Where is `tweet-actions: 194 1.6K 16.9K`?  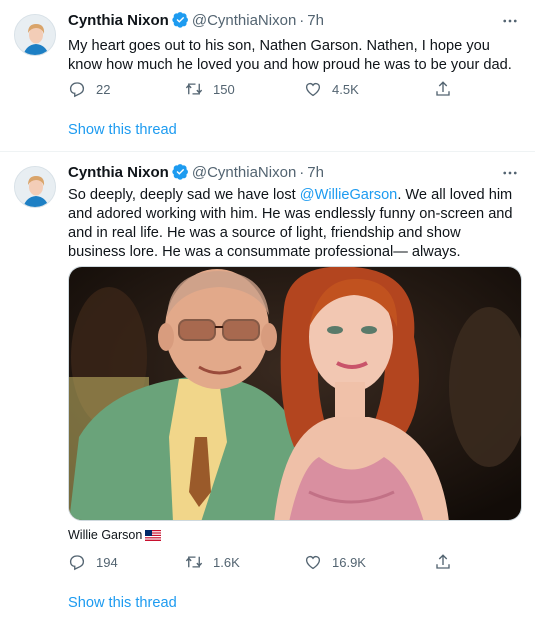 tweet-actions: 194 1.6K 16.9K is located at coordinates (278, 563).